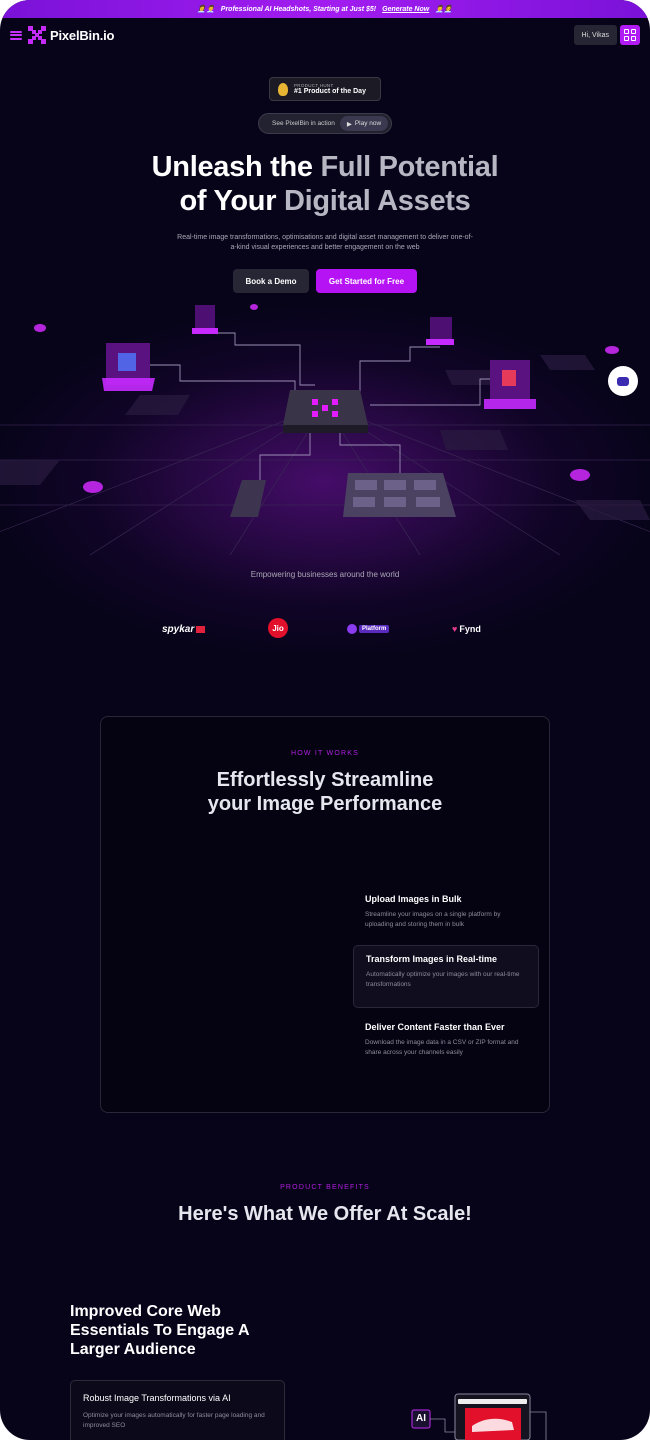 The height and width of the screenshot is (1440, 650). What do you see at coordinates (325, 780) in the screenshot?
I see `how-title-line: Effortlessly Streamline` at bounding box center [325, 780].